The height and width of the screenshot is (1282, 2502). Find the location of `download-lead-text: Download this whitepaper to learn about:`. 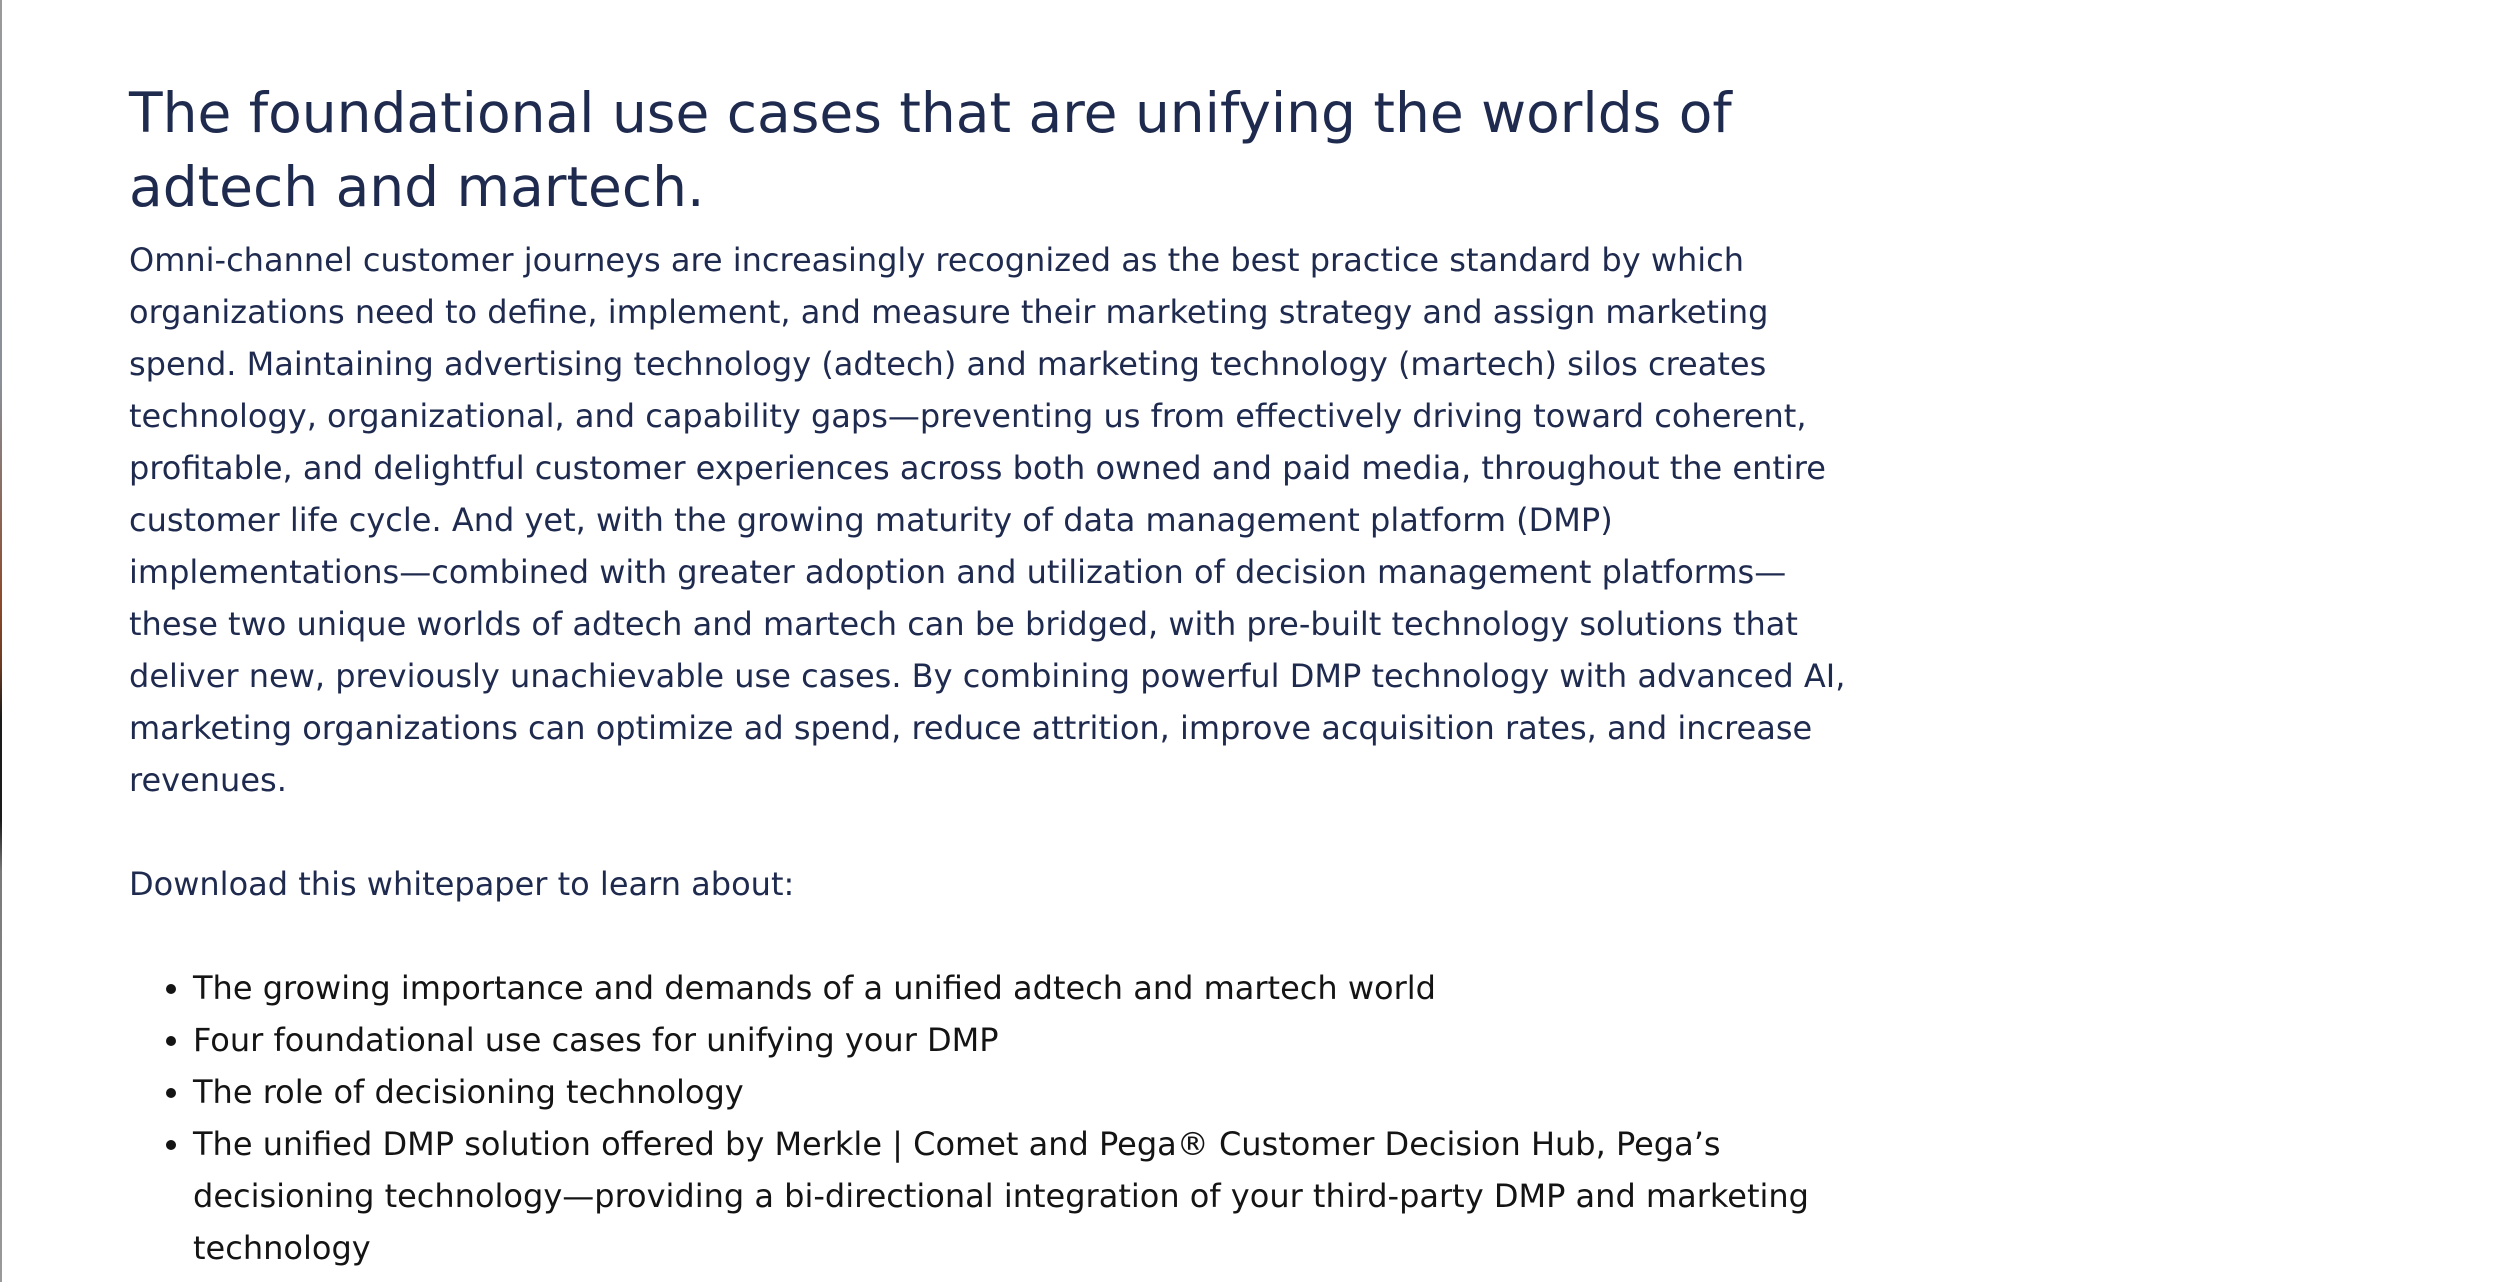

download-lead-text: Download this whitepaper to learn about: is located at coordinates (462, 884).